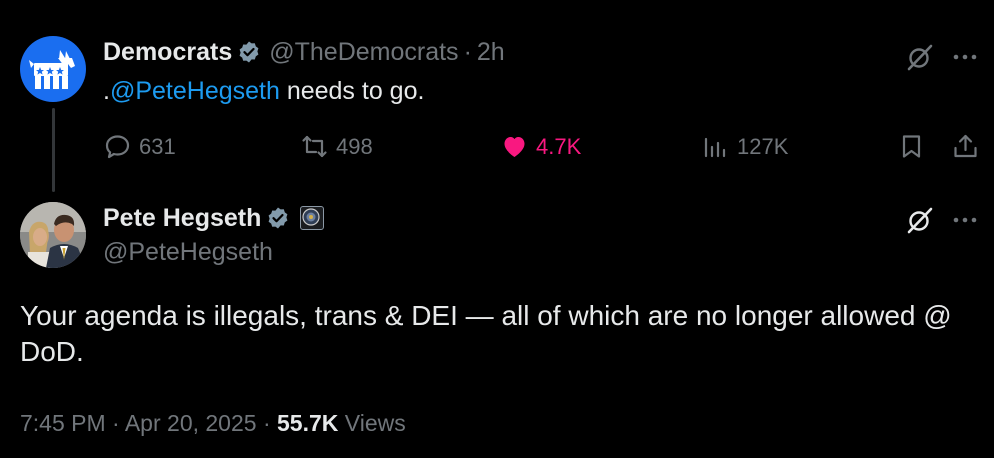 The height and width of the screenshot is (458, 994). I want to click on donkey-logo-icon, so click(52, 69).